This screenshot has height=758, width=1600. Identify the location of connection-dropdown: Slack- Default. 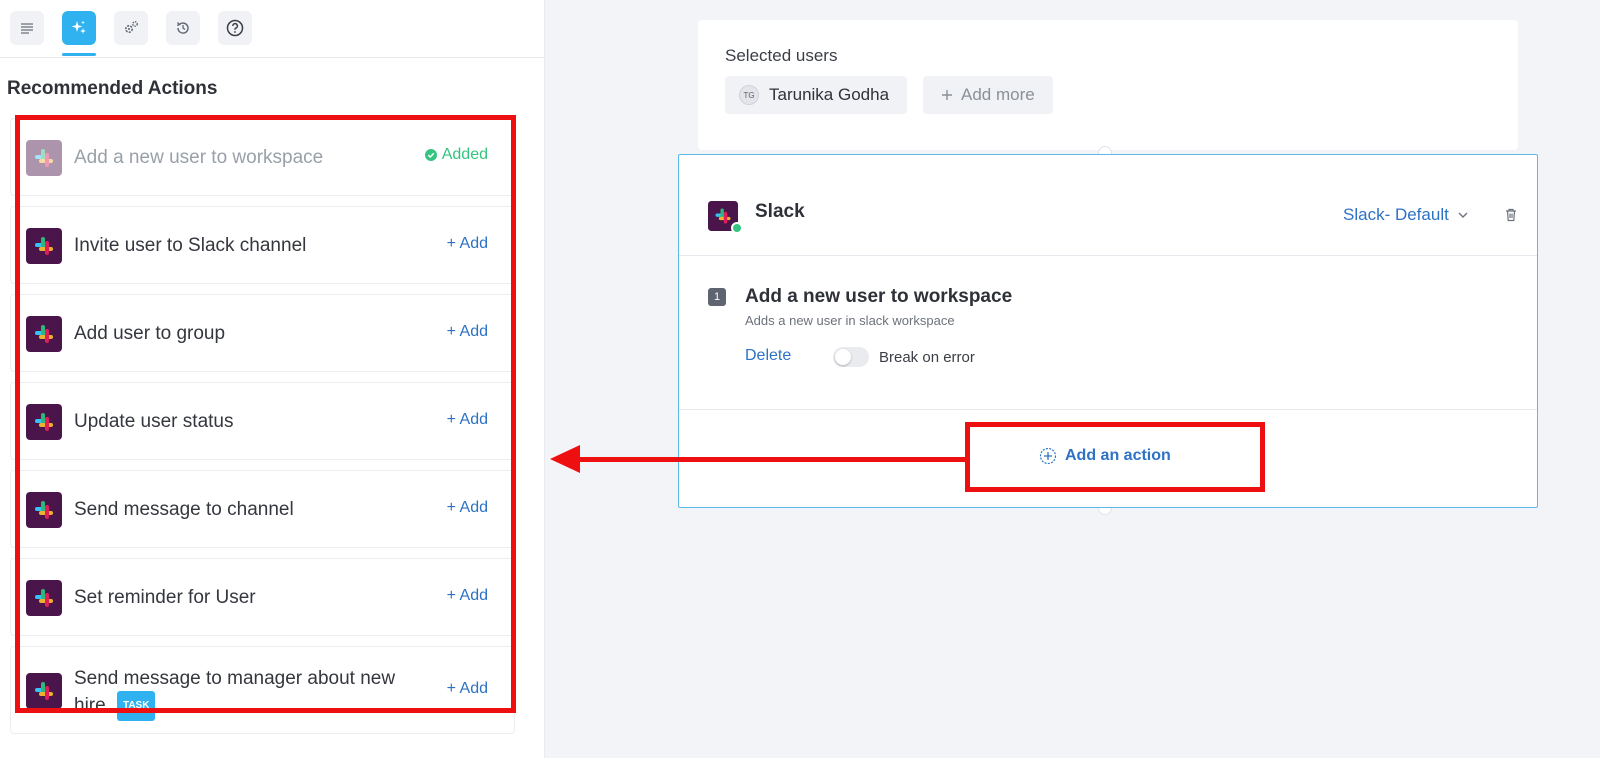
(1406, 215).